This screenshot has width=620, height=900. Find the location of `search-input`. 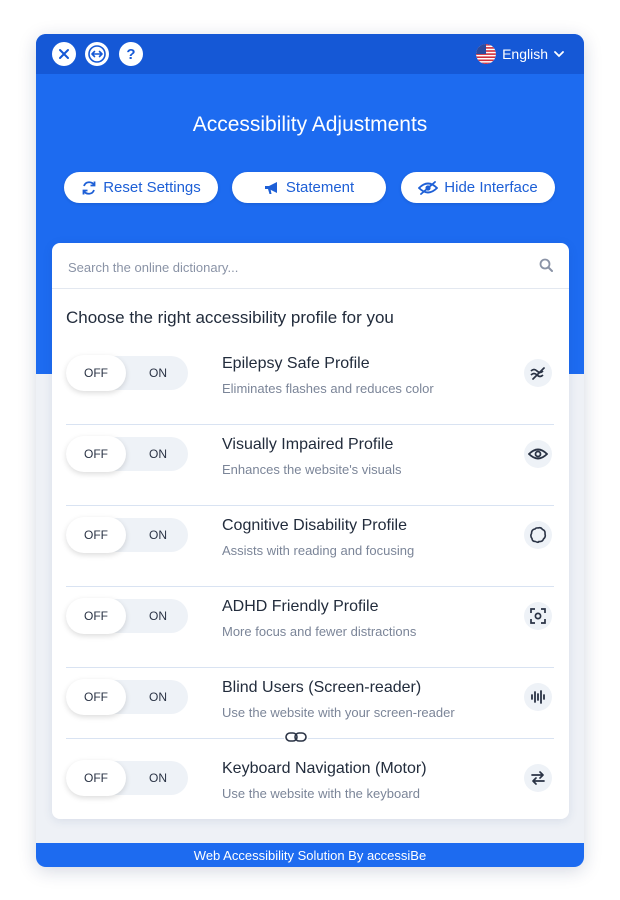

search-input is located at coordinates (298, 267).